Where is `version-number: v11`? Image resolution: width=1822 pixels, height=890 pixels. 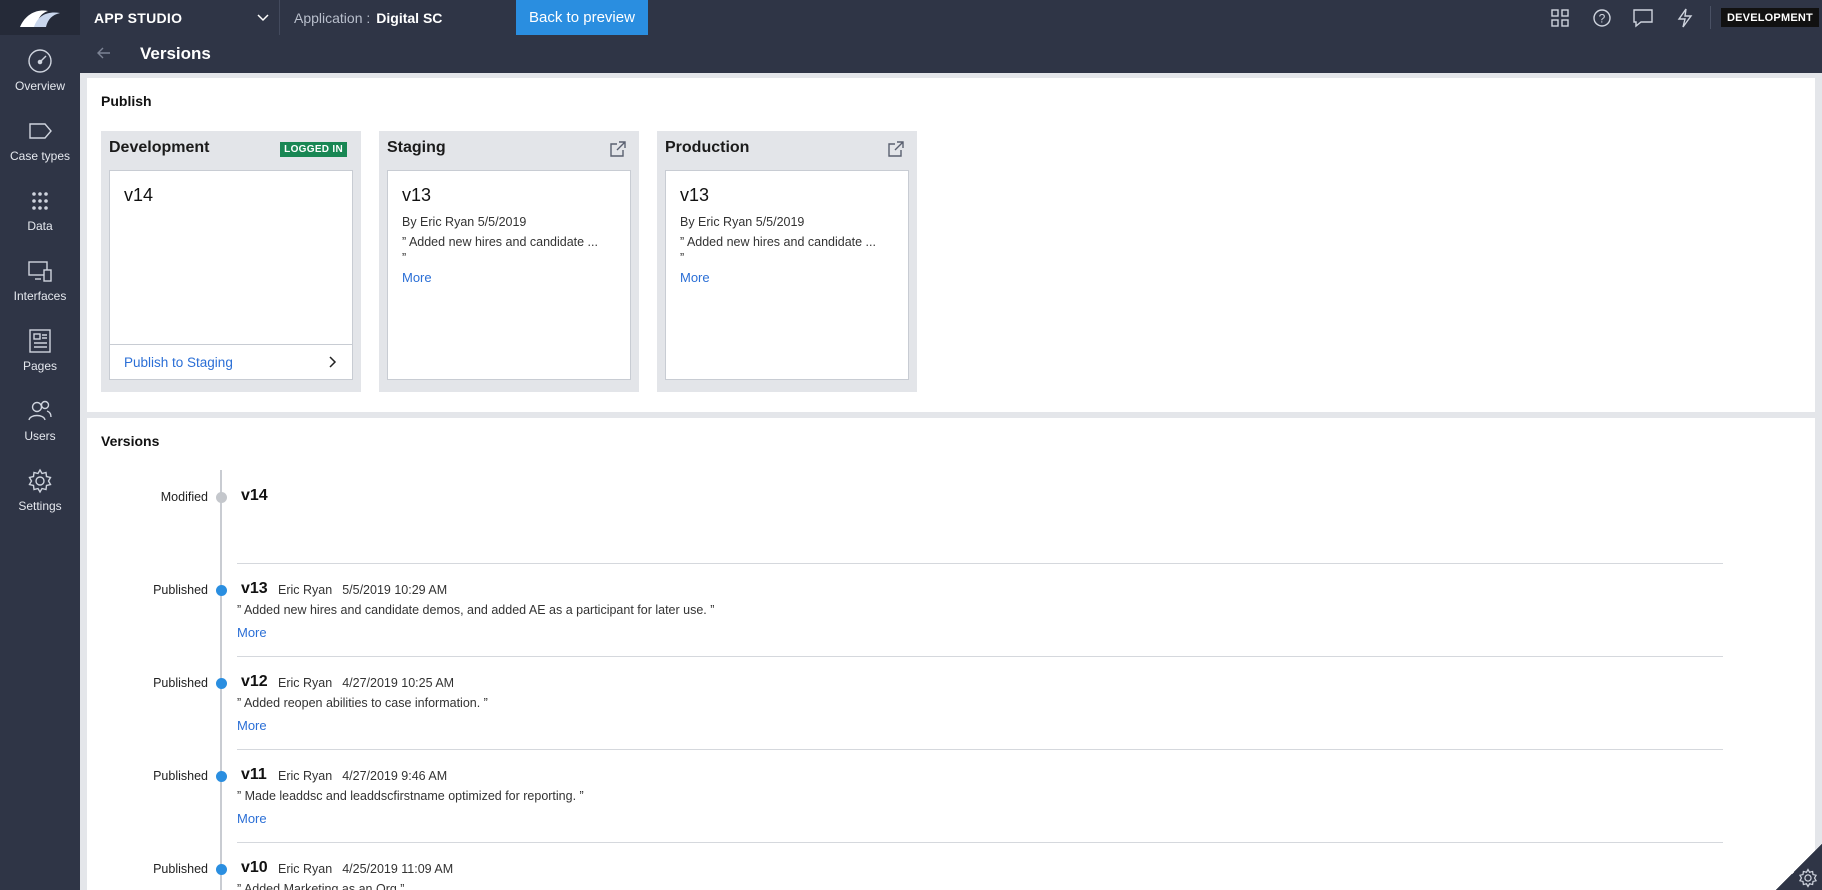
version-number: v11 is located at coordinates (254, 775).